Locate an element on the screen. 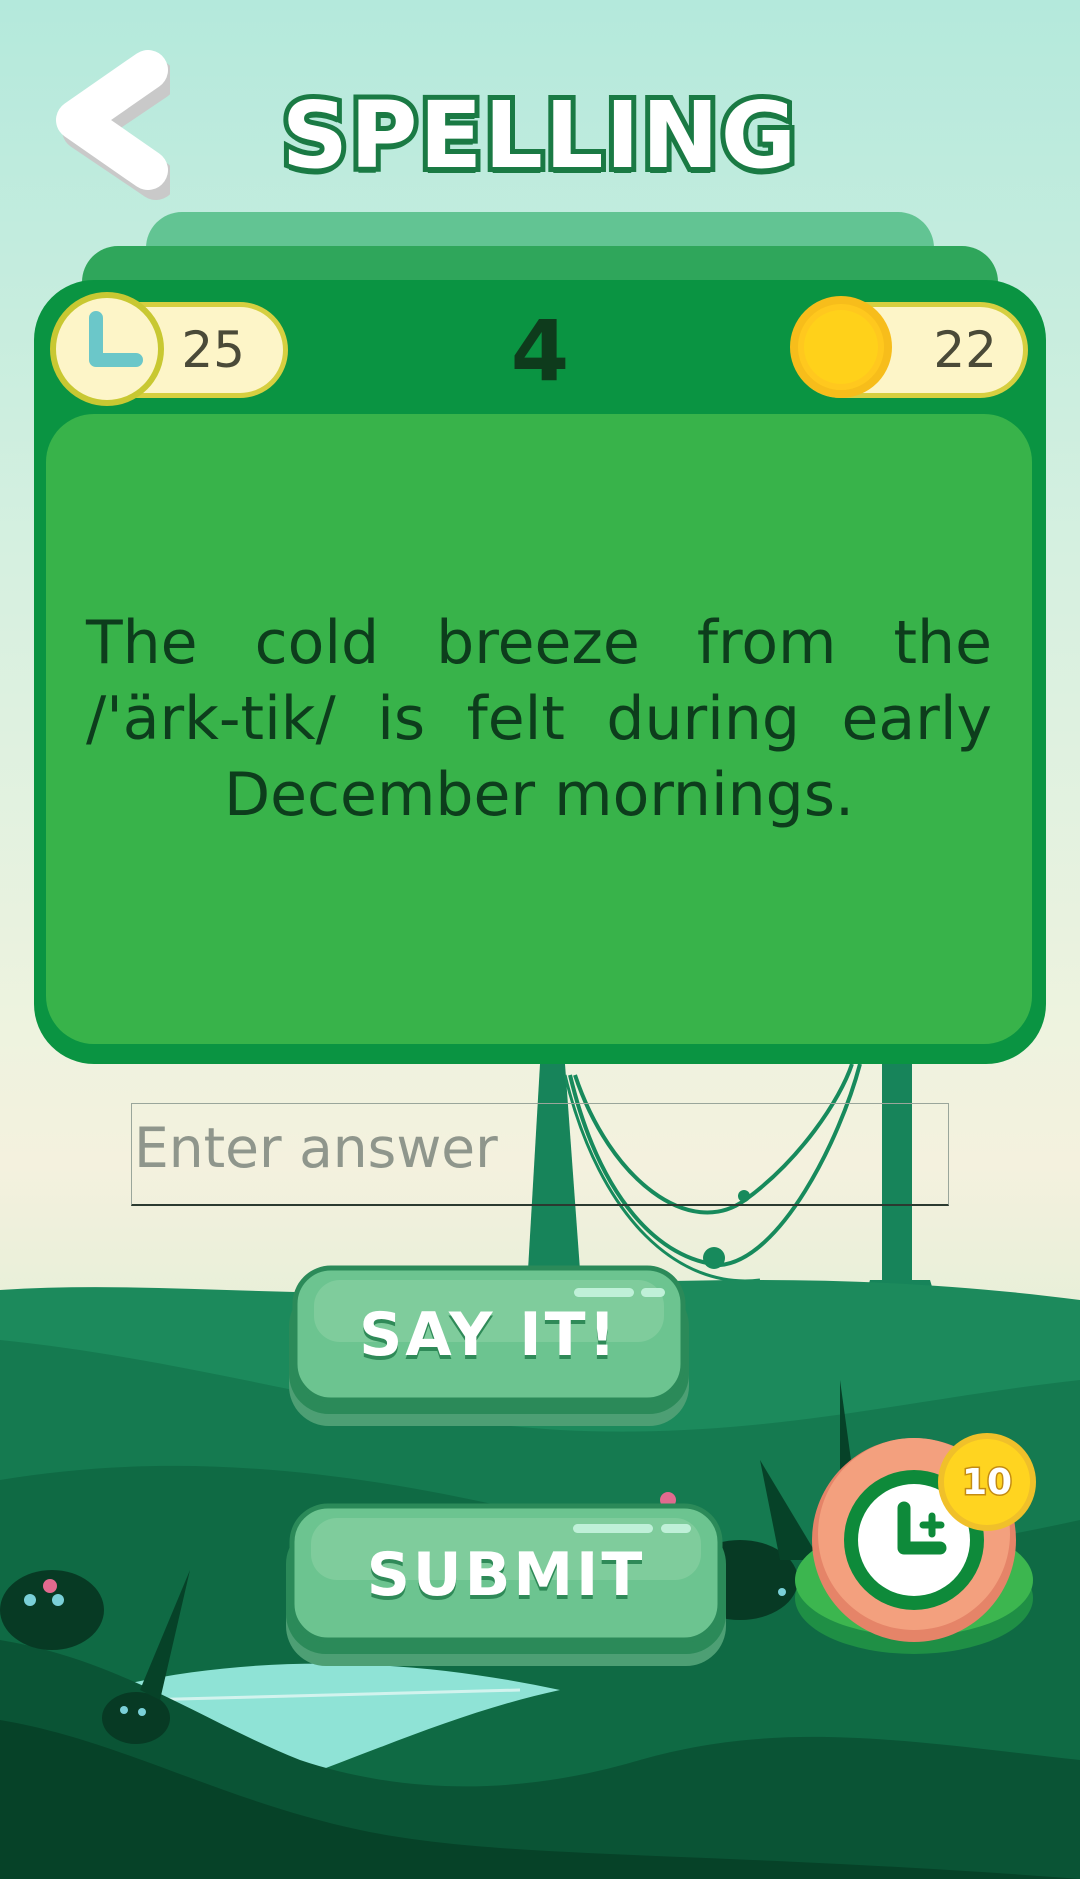 The image size is (1080, 1879). say-it-label: SAY IT! is located at coordinates (489, 1335).